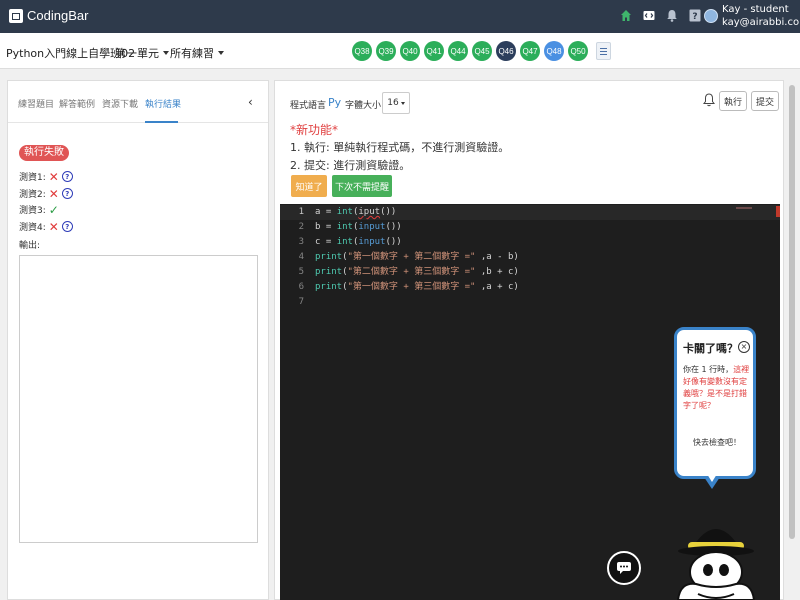 This screenshot has width=800, height=600. What do you see at coordinates (755, 10) in the screenshot?
I see `user-name: Kay - student` at bounding box center [755, 10].